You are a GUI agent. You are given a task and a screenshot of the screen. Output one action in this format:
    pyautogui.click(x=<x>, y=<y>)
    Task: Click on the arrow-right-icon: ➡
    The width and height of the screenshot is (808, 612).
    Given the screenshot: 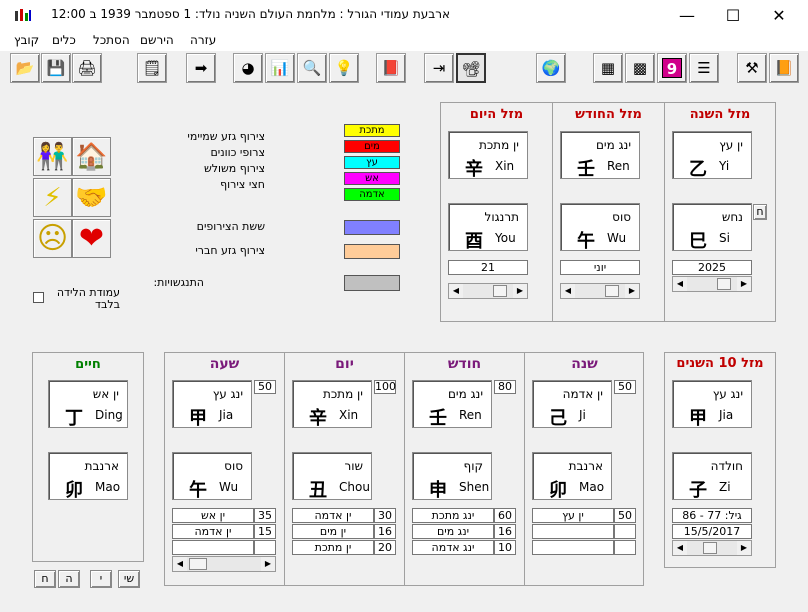 What is the action you would take?
    pyautogui.click(x=201, y=68)
    